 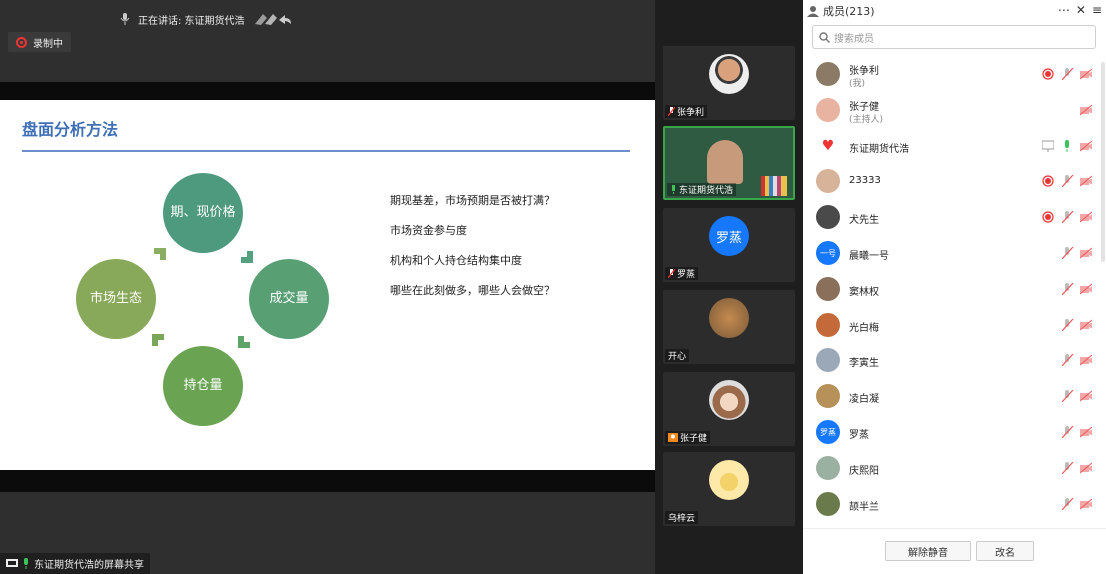 I want to click on member-row: 窦林权, so click(x=954, y=289).